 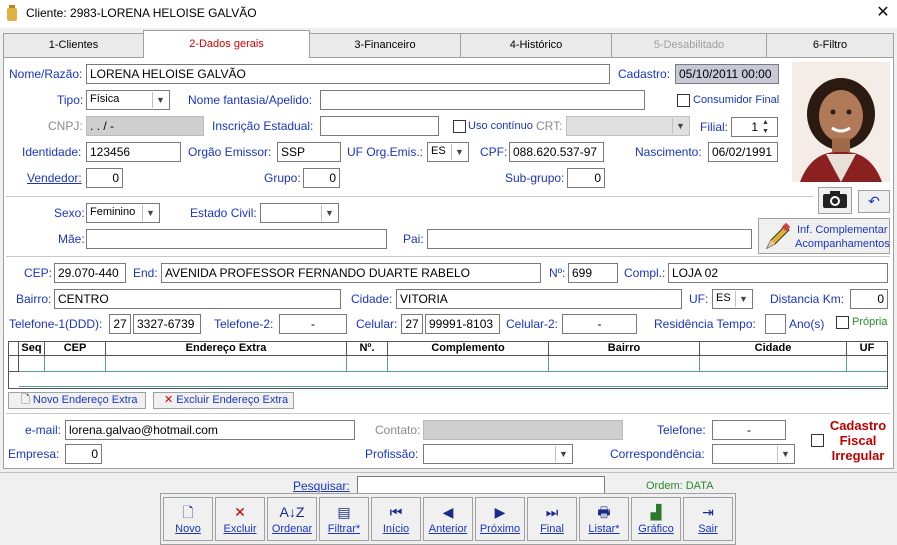 I want to click on bairro-label: Bairro:, so click(x=34, y=299).